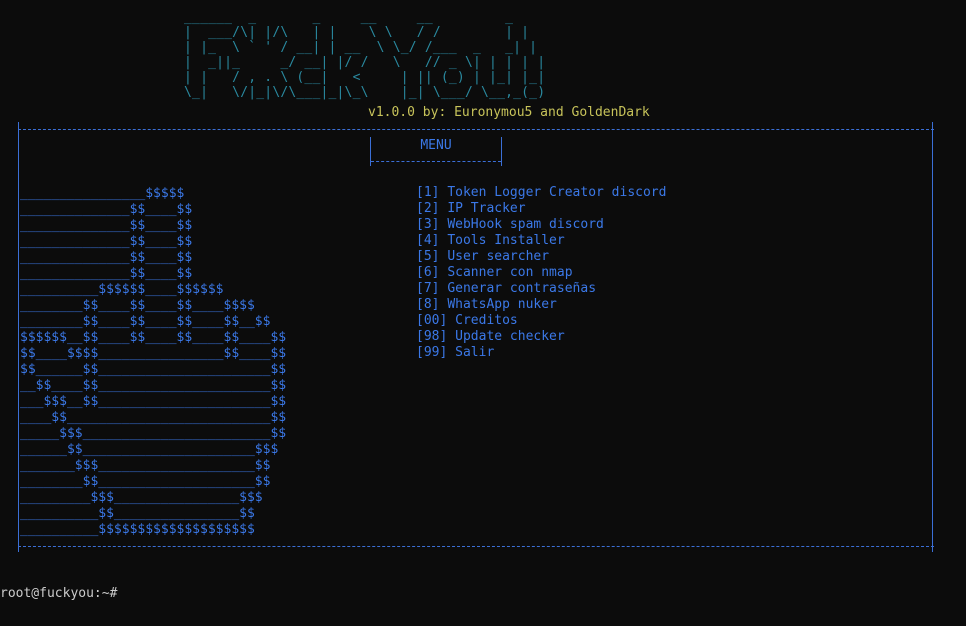 This screenshot has height=626, width=966. What do you see at coordinates (428, 256) in the screenshot?
I see `menu-item-key: [5]` at bounding box center [428, 256].